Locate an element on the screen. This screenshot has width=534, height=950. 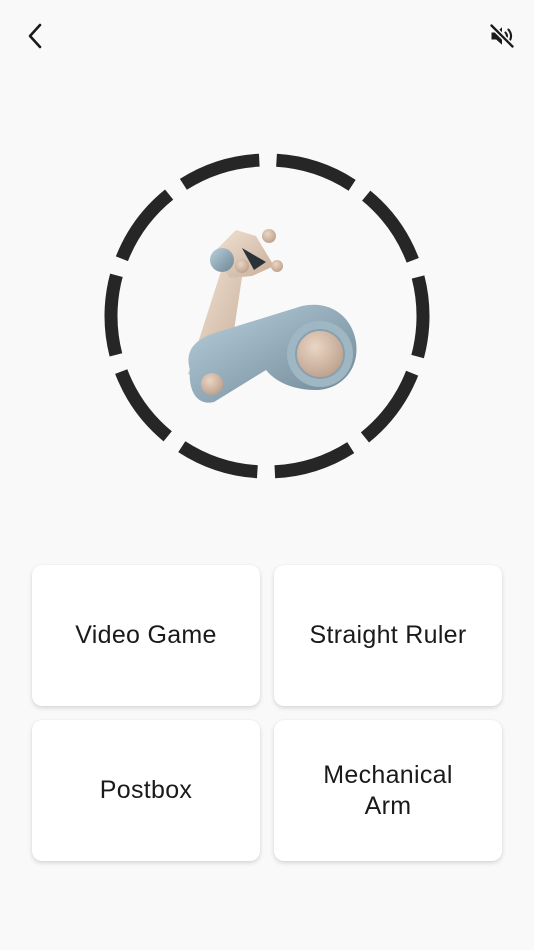
option-straight-ruler: Straight Ruler is located at coordinates (388, 635).